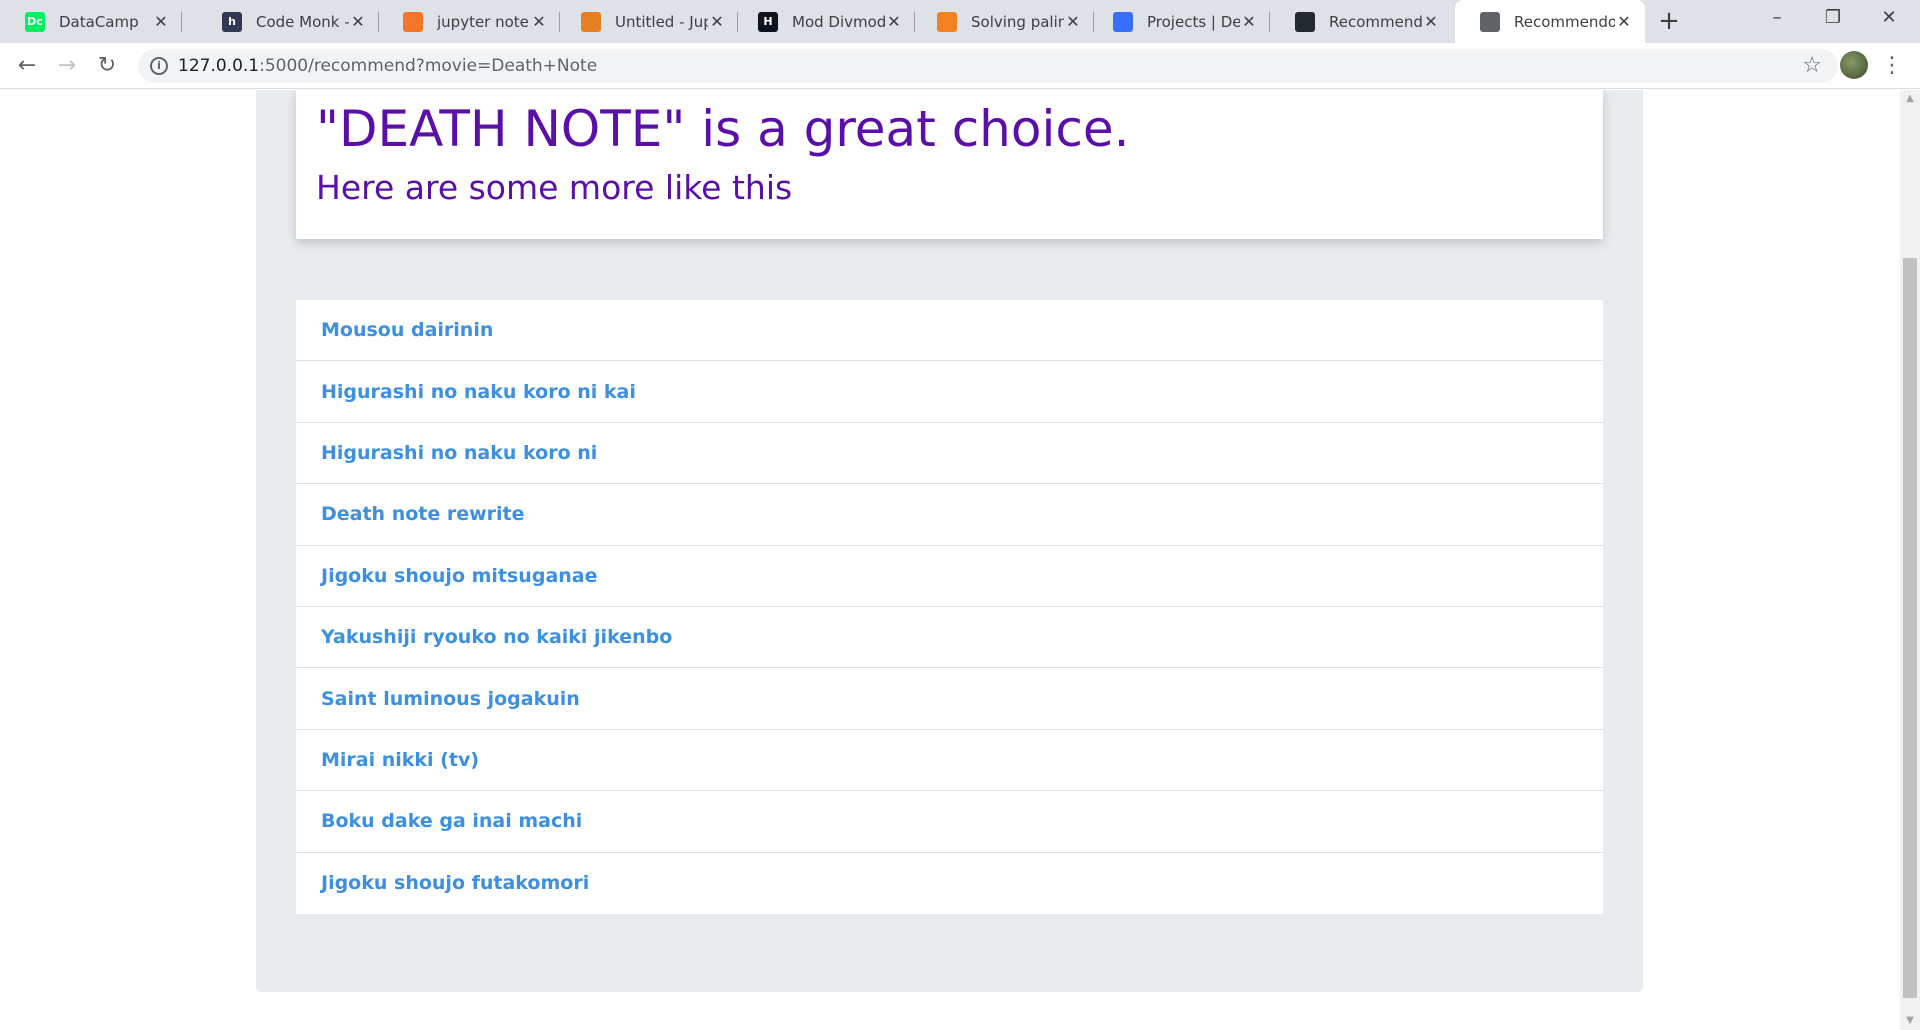  What do you see at coordinates (1910, 628) in the screenshot?
I see `scroll-thumb` at bounding box center [1910, 628].